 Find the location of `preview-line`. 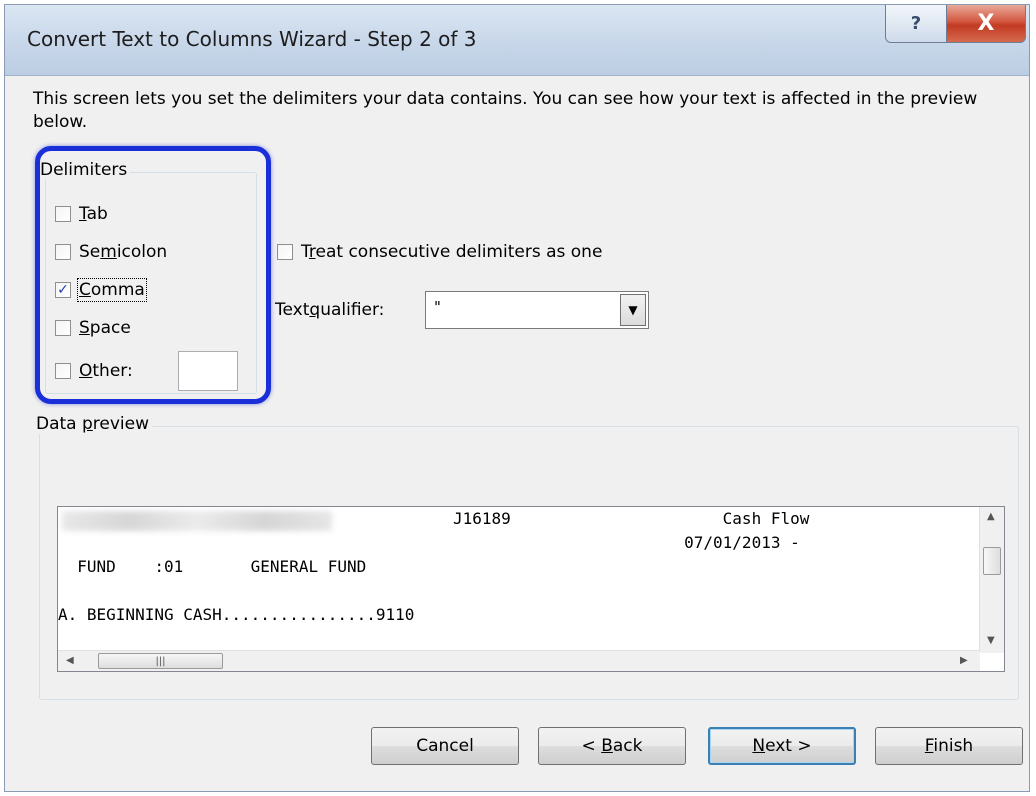

preview-line is located at coordinates (519, 591).